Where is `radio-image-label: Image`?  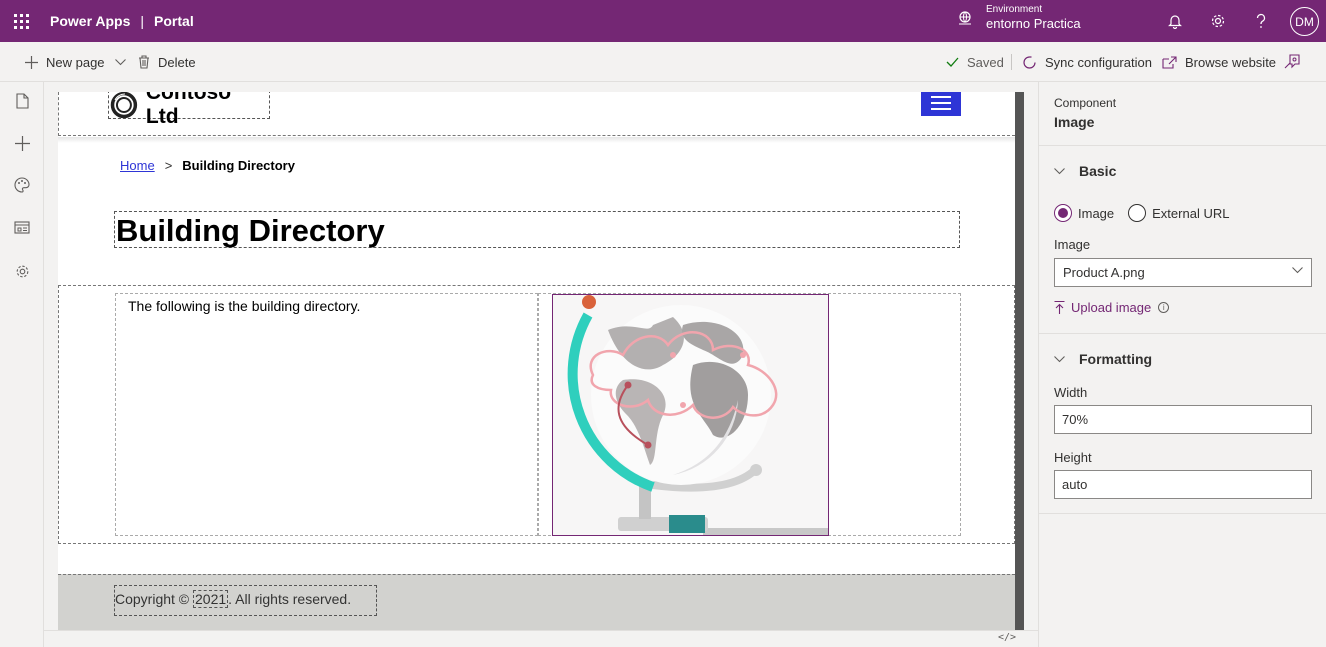
radio-image-label: Image is located at coordinates (1096, 213).